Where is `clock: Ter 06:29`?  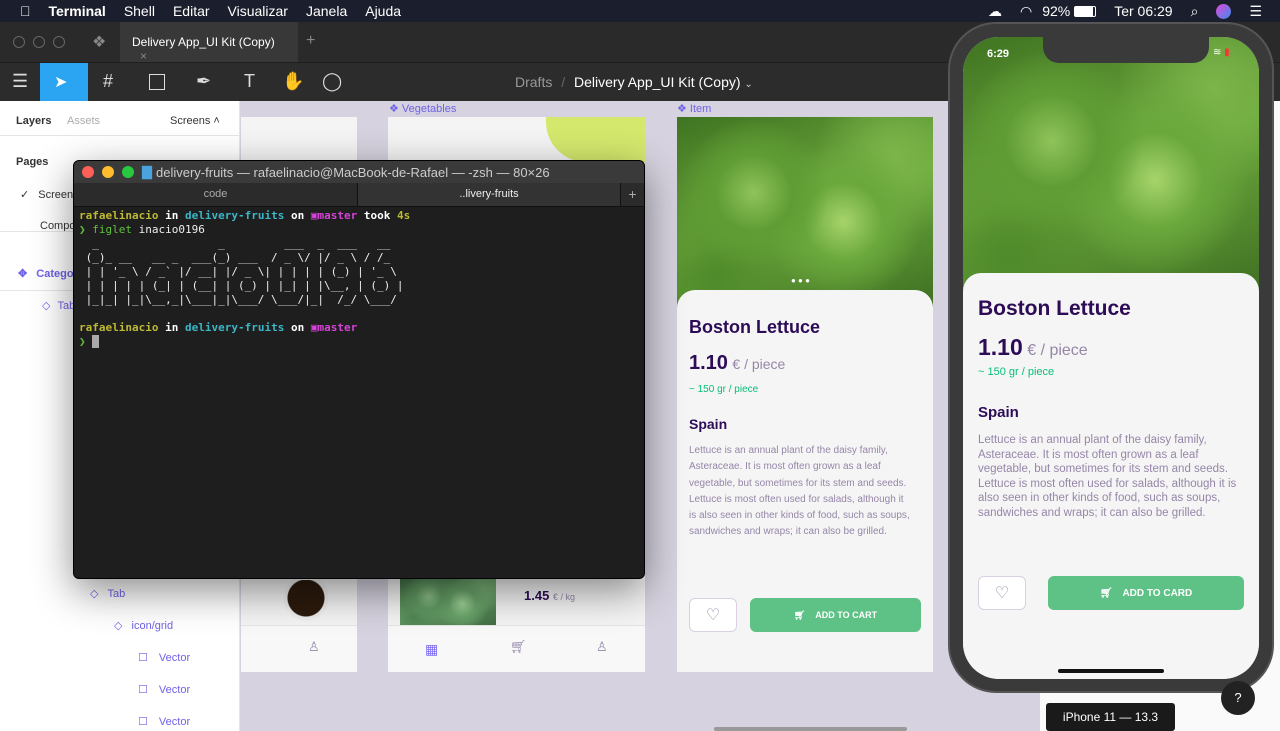 clock: Ter 06:29 is located at coordinates (1143, 11).